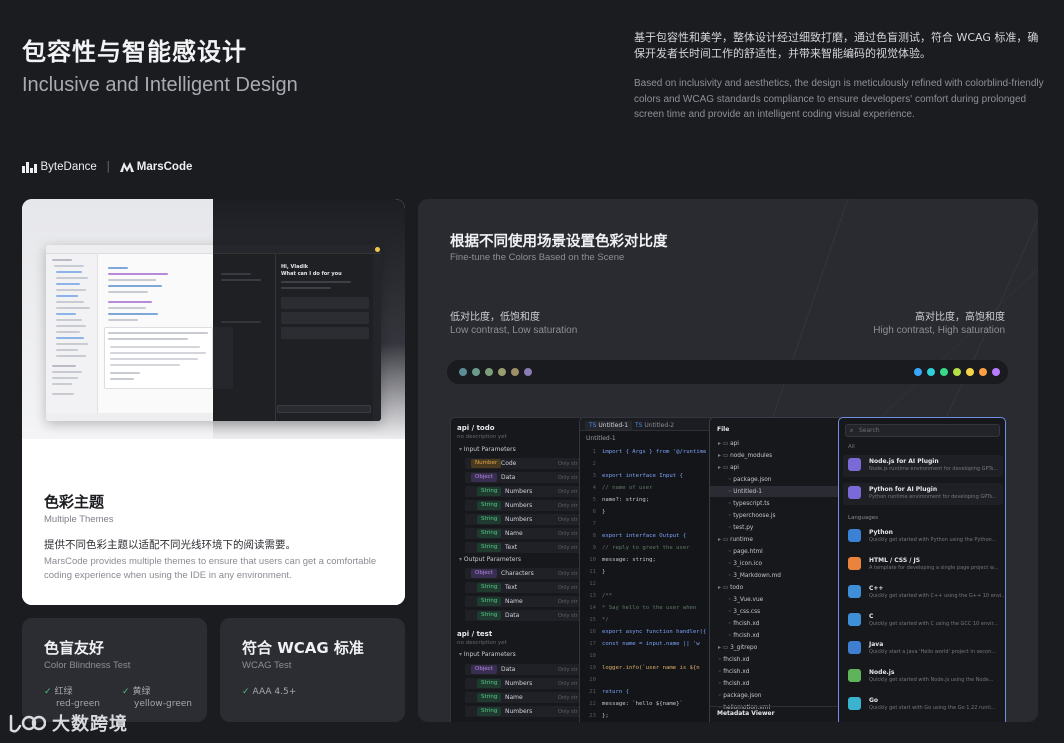 This screenshot has width=1064, height=743. I want to click on code-line: return {, so click(615, 692).